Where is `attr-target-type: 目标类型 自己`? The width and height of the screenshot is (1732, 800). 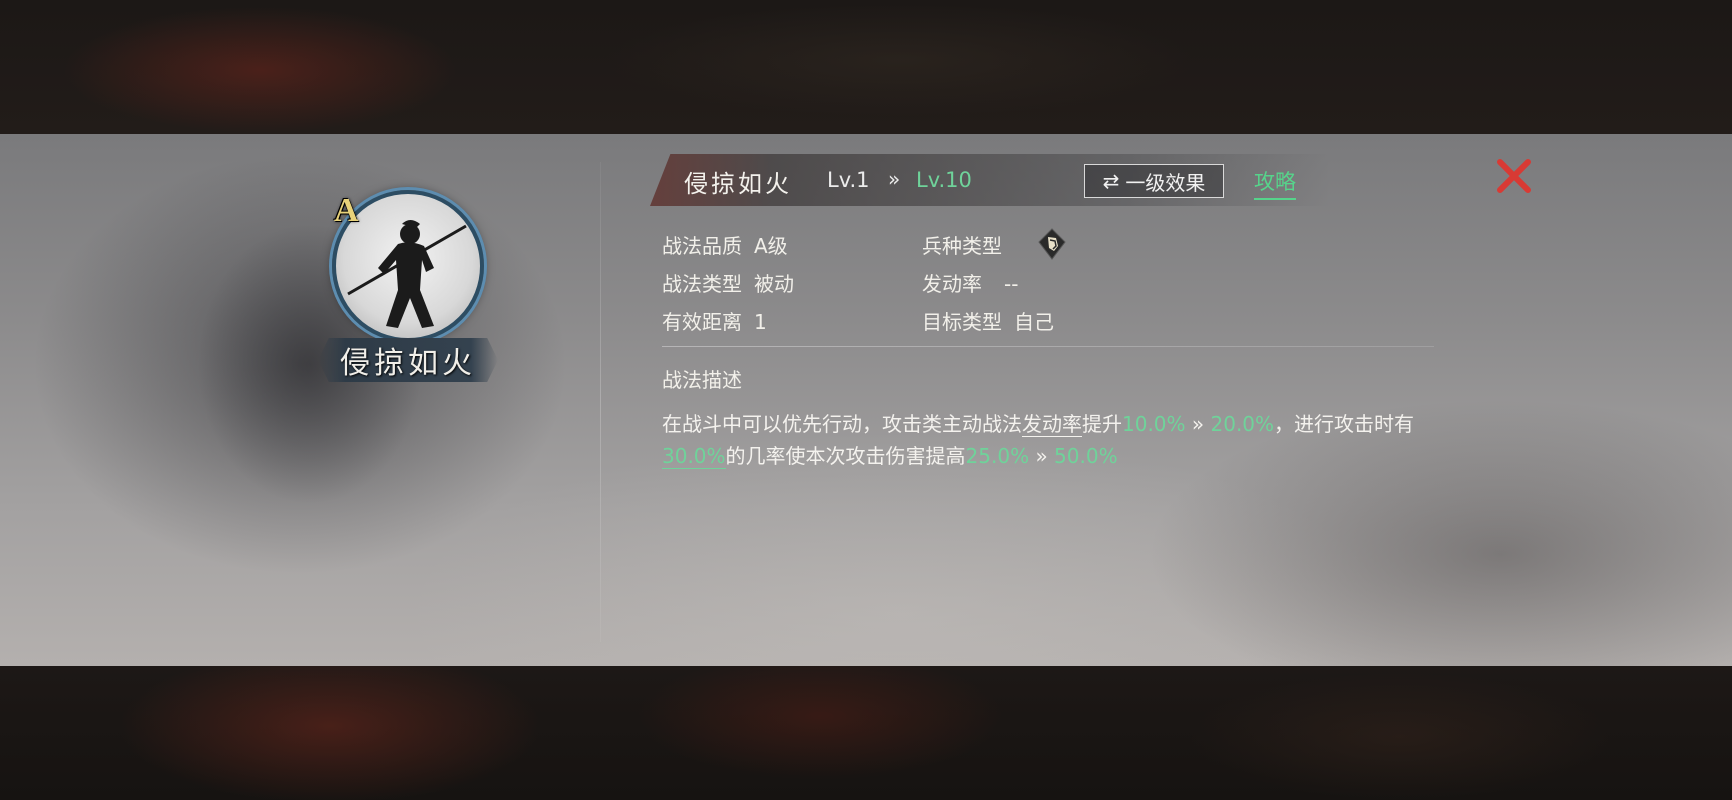 attr-target-type: 目标类型 自己 is located at coordinates (988, 320).